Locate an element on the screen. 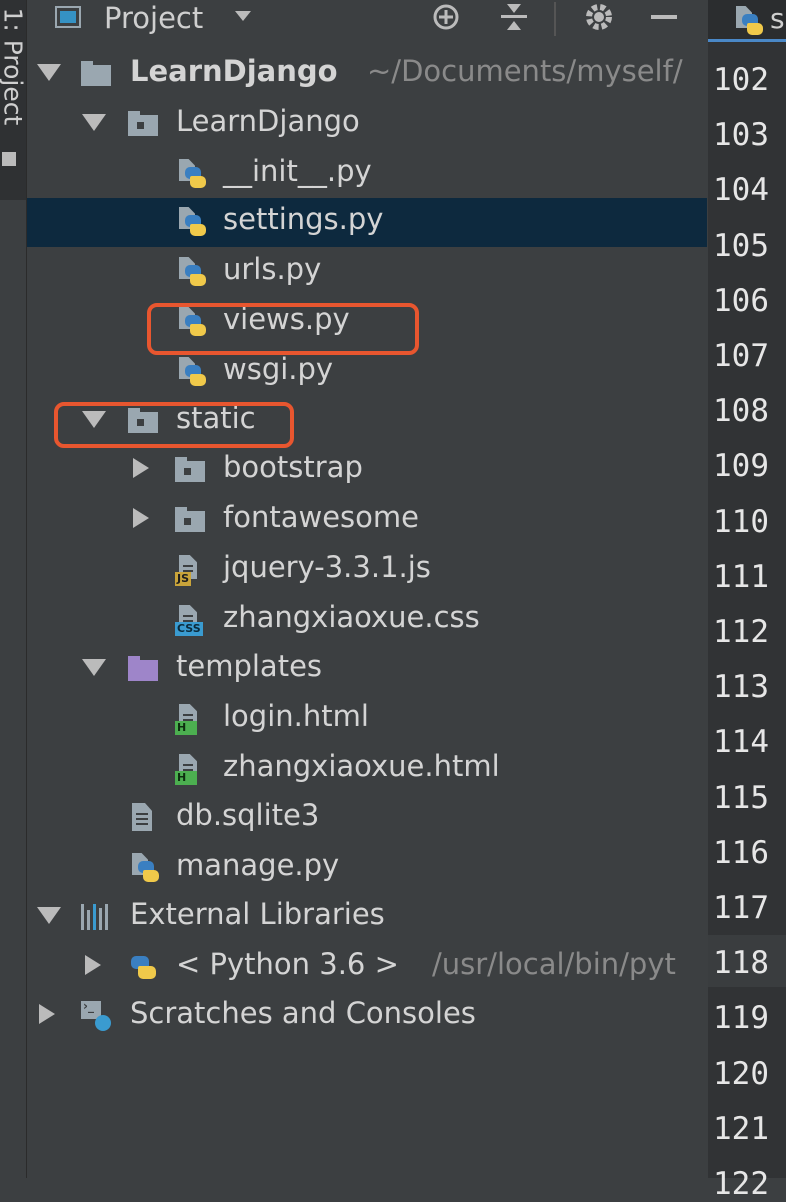  scratches-icon is located at coordinates (96, 1015).